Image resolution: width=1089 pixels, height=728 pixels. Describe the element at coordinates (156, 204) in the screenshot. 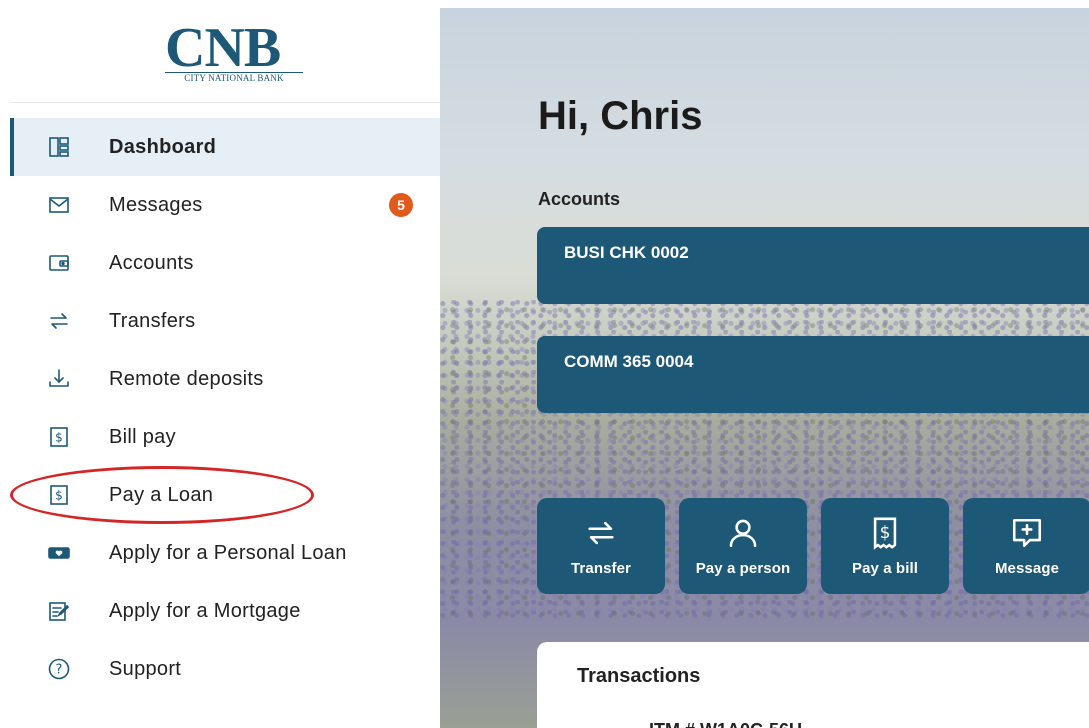

I see `sidebar-item-label: Messages` at that location.